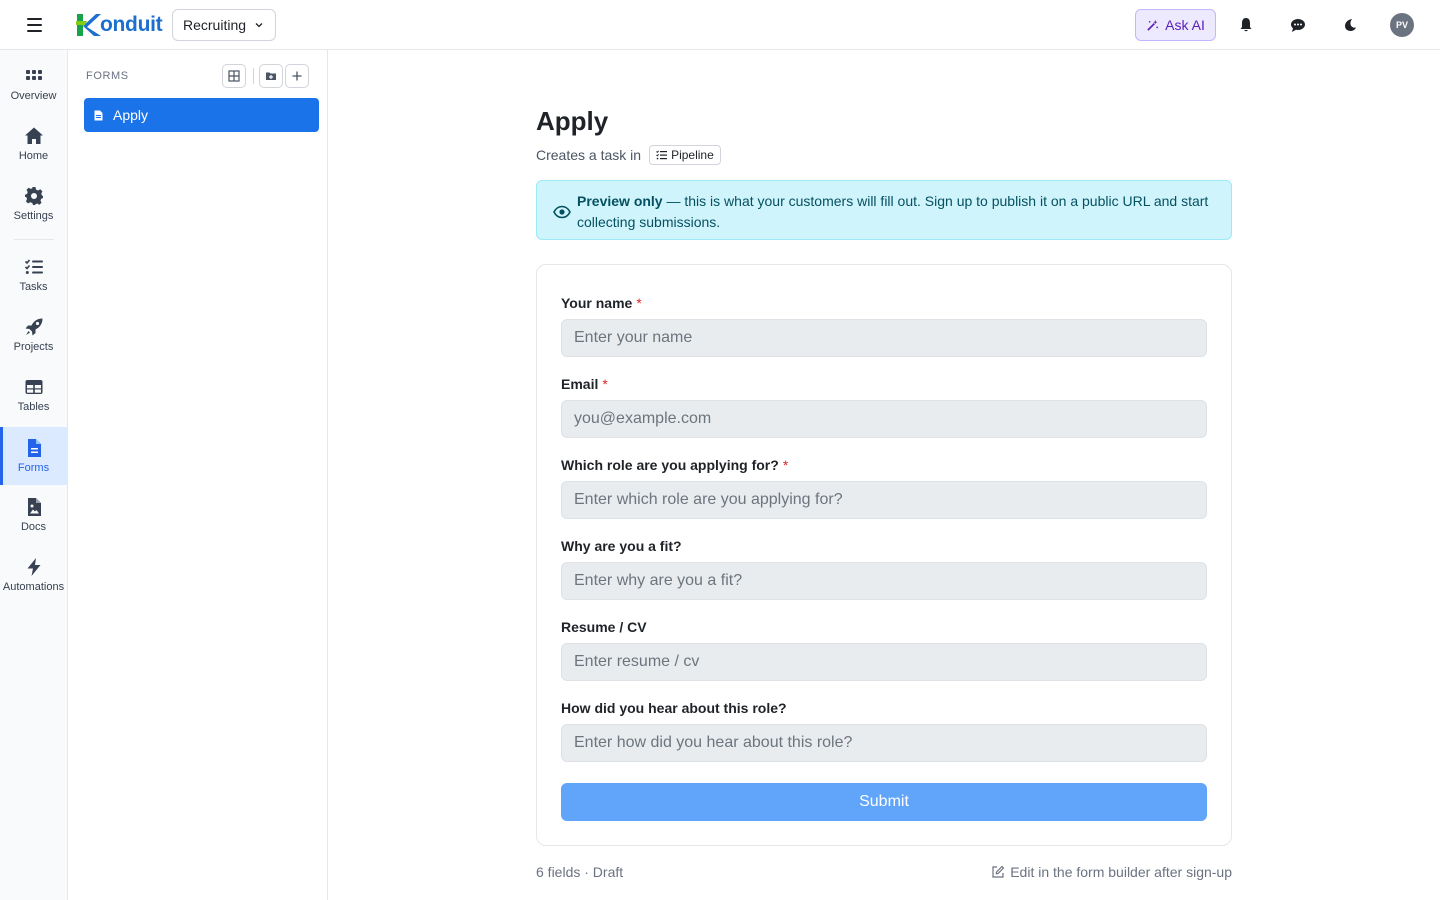 This screenshot has width=1440, height=900. I want to click on pipeline-link: Pipeline, so click(685, 155).